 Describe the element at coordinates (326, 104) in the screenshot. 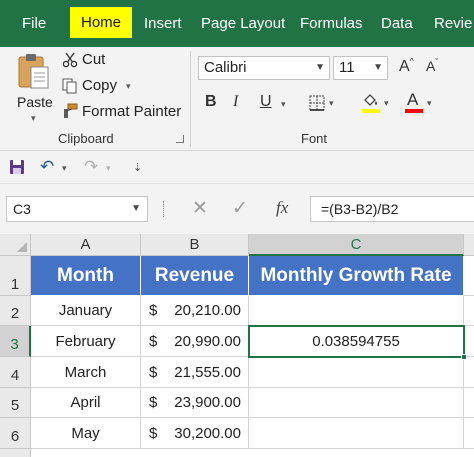

I see `borders-button: ▾` at that location.